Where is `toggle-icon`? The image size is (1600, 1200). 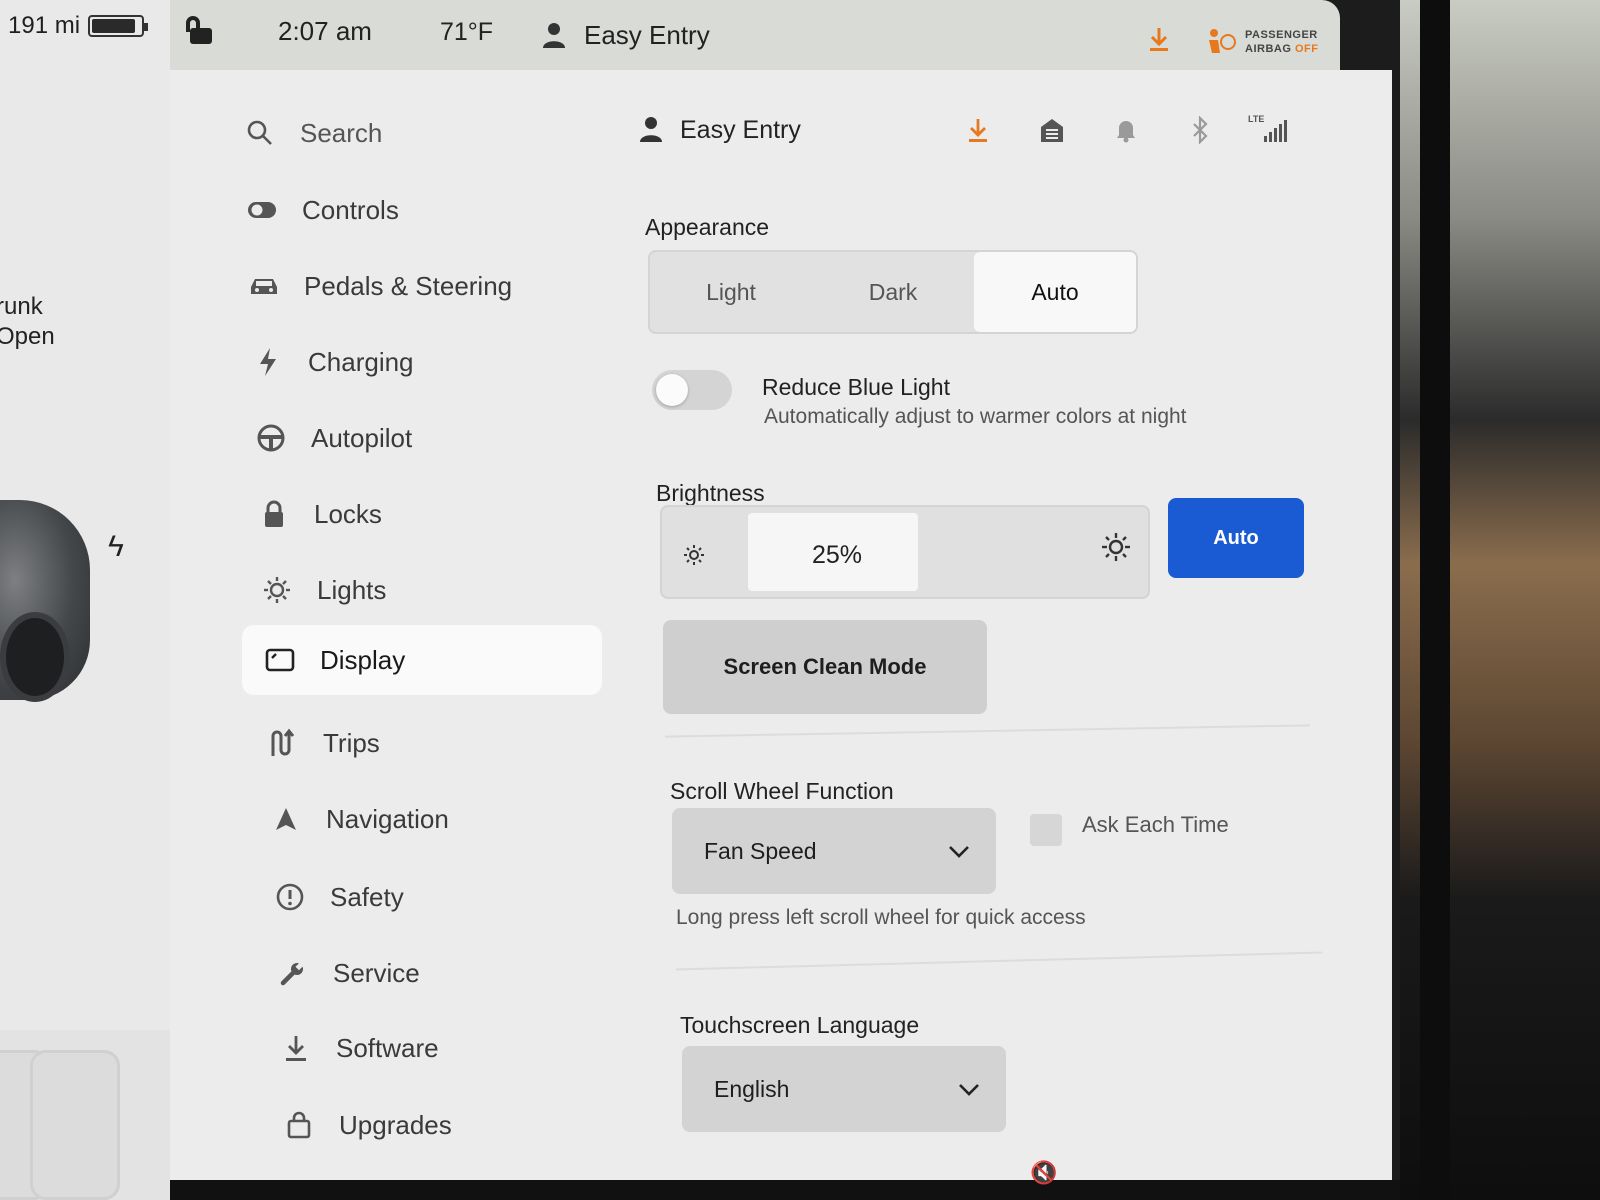
toggle-icon is located at coordinates (262, 210).